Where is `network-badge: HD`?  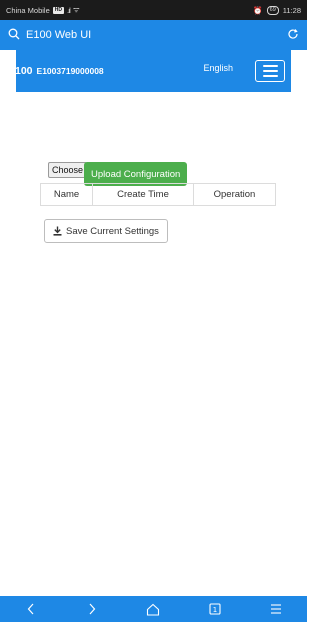 network-badge: HD is located at coordinates (58, 10).